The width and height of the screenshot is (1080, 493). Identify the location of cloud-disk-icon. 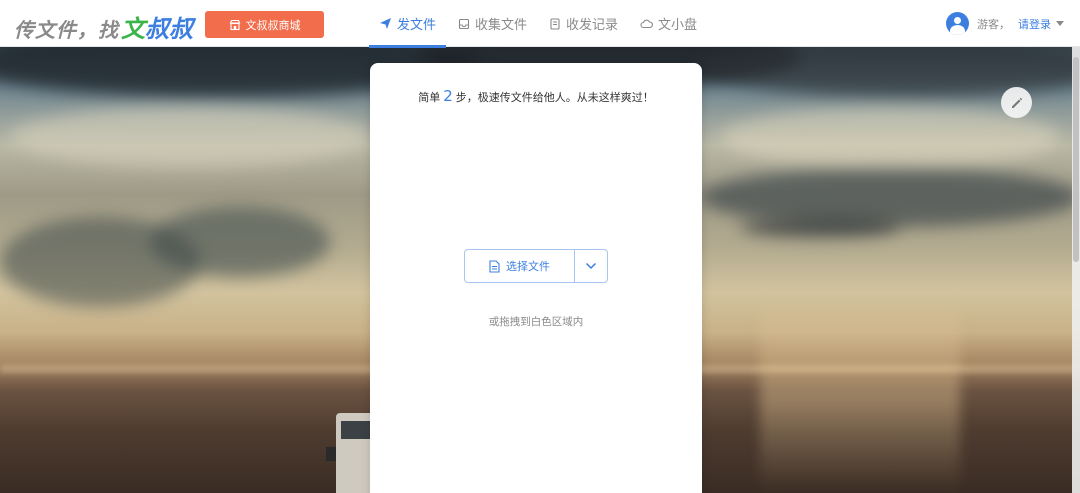
(646, 23).